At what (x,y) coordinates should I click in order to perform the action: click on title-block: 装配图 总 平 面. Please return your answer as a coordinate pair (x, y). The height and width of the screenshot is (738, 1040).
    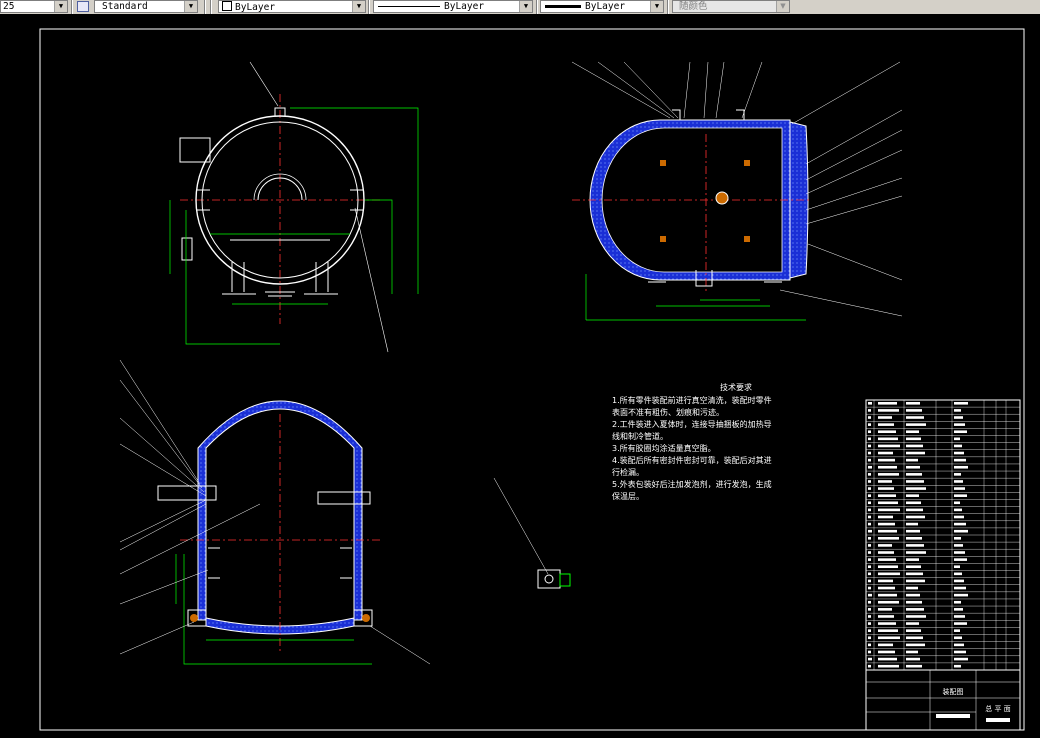
    Looking at the image, I should click on (943, 700).